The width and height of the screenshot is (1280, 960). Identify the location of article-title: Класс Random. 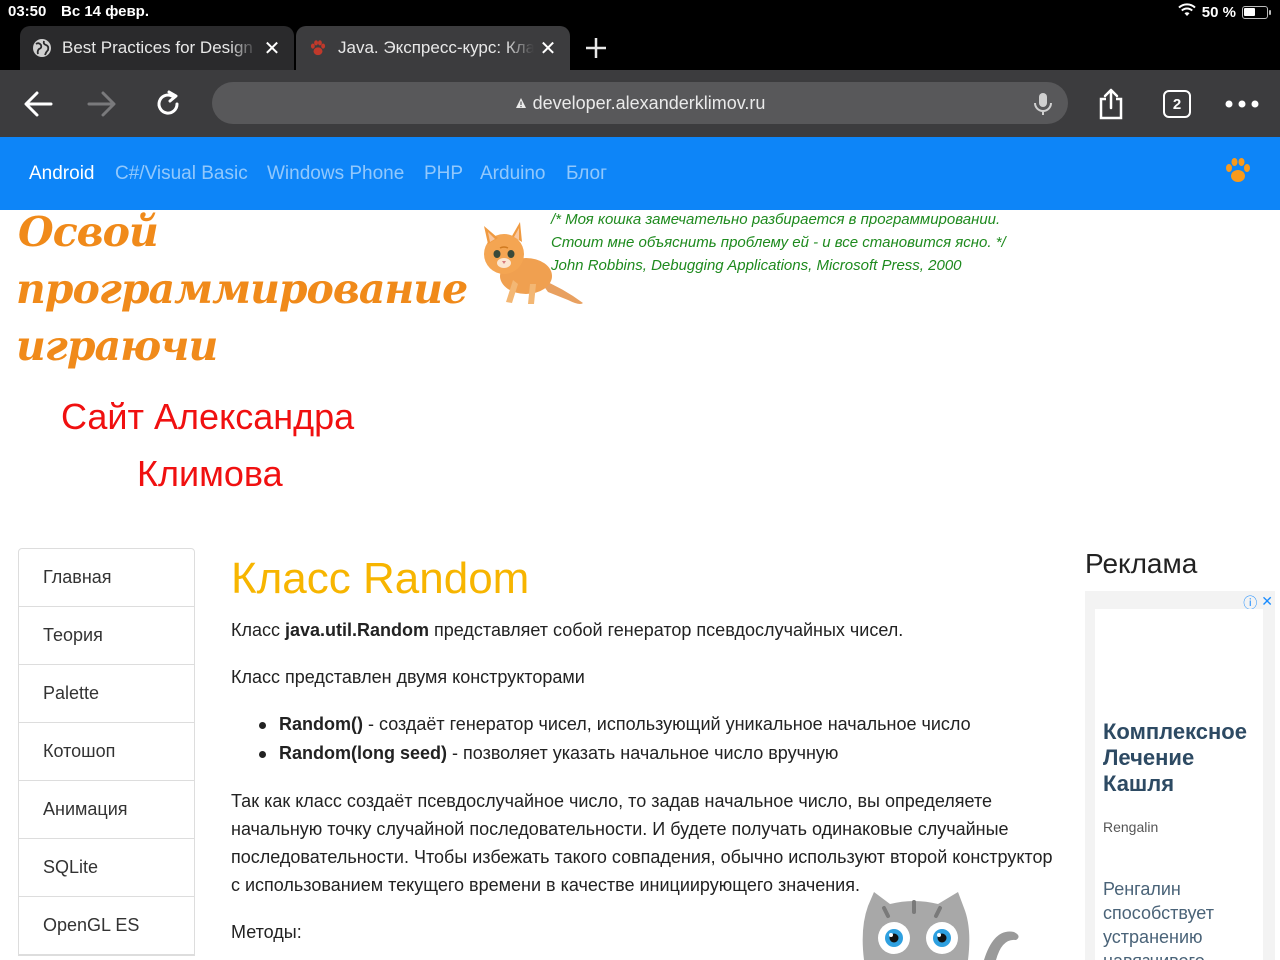
(380, 578).